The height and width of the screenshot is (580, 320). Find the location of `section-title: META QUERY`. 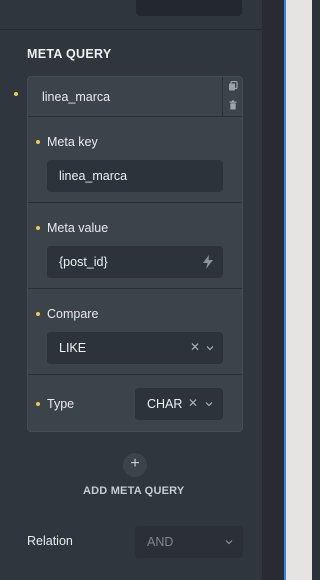

section-title: META QUERY is located at coordinates (69, 54).